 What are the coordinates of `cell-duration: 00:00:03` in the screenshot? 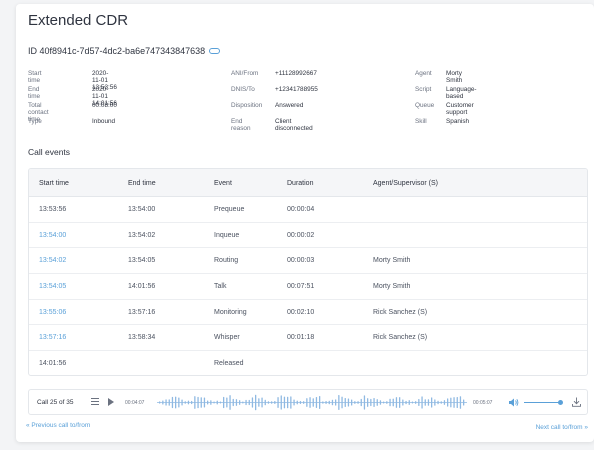 It's located at (301, 261).